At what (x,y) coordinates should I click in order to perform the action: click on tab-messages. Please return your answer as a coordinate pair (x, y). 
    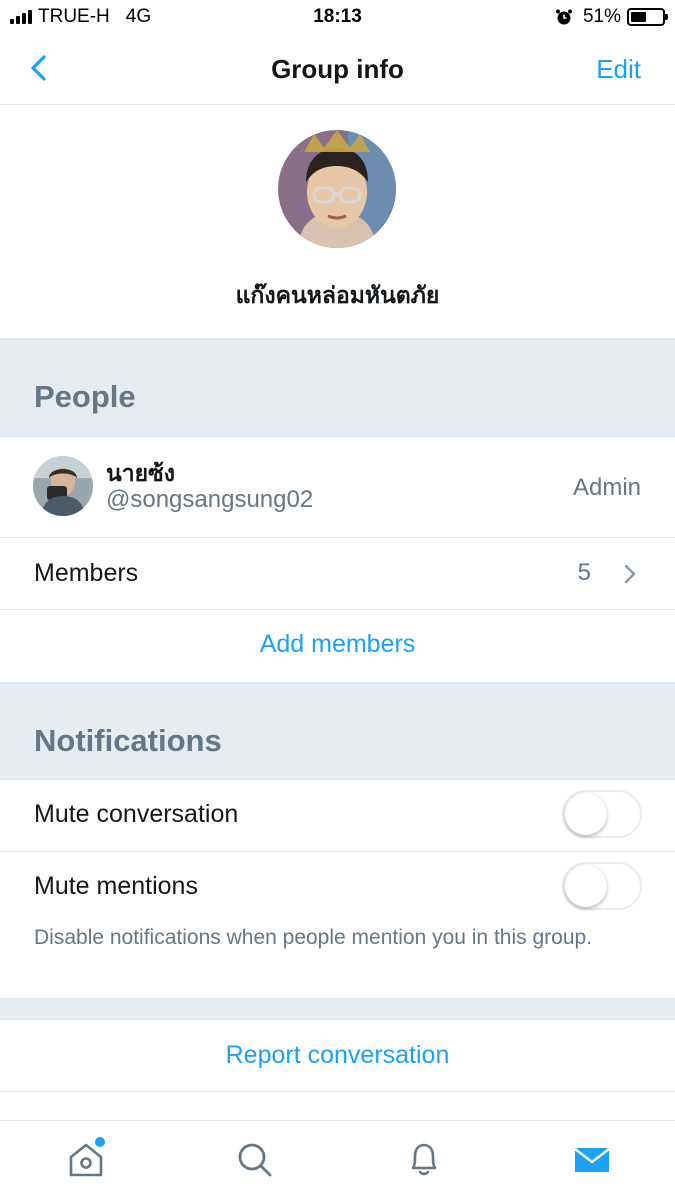
    Looking at the image, I should click on (592, 1159).